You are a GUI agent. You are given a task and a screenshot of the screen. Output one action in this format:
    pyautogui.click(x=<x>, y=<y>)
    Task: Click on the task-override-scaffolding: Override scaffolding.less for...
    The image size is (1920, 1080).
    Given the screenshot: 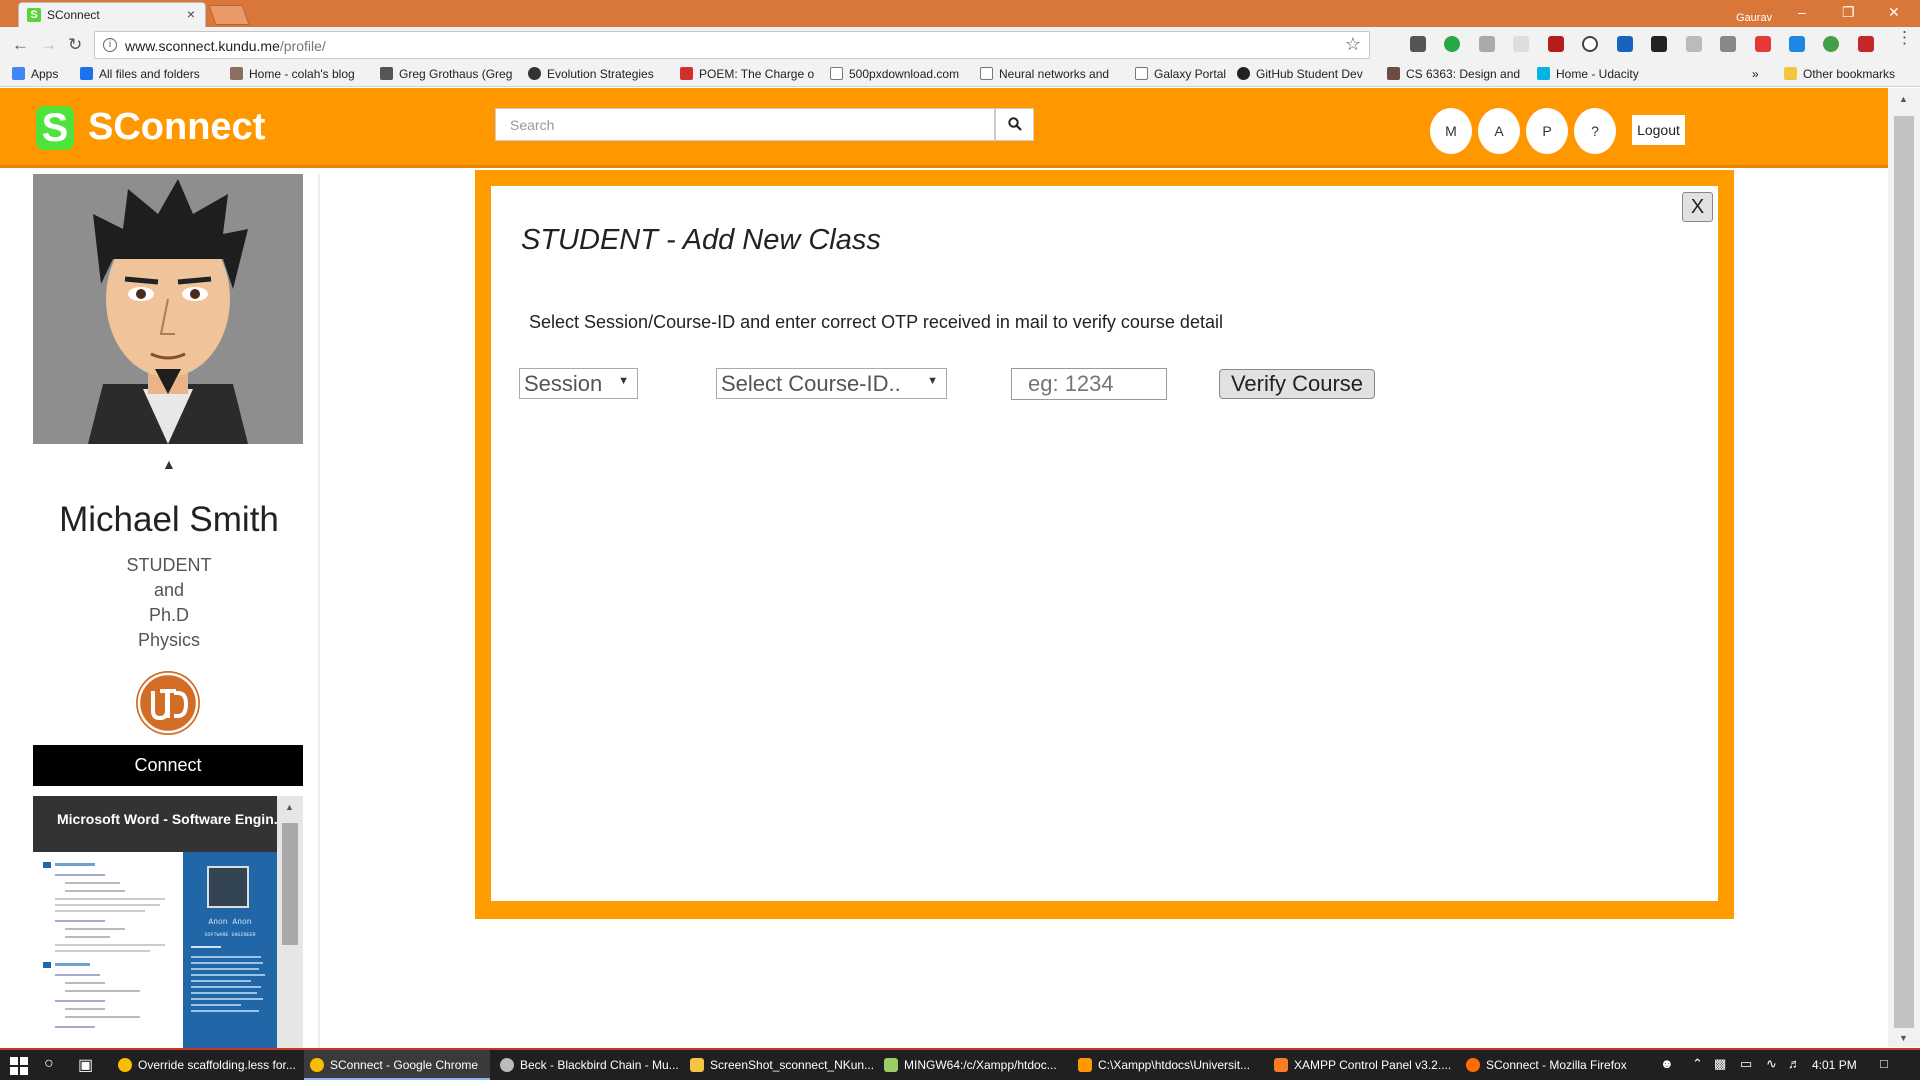 What is the action you would take?
    pyautogui.click(x=207, y=1065)
    